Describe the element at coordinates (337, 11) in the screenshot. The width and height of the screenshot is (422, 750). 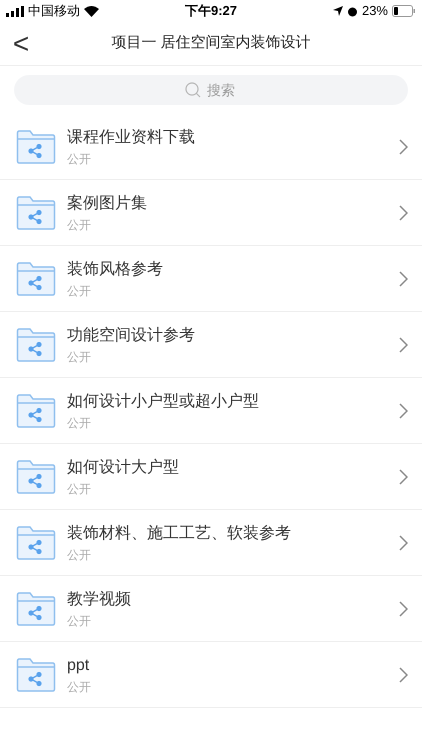
I see `location-arrow-icon` at that location.